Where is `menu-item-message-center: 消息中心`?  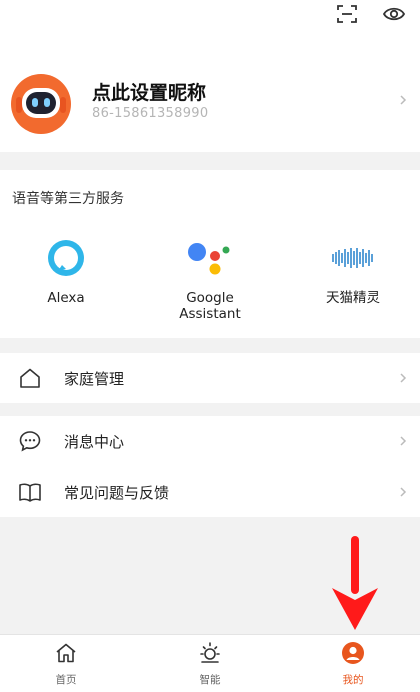
menu-item-message-center: 消息中心 is located at coordinates (210, 441).